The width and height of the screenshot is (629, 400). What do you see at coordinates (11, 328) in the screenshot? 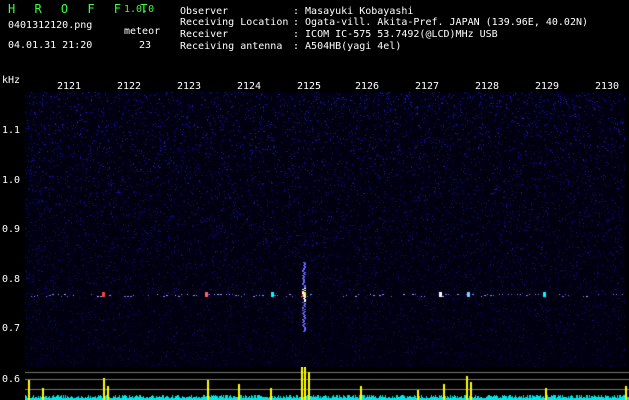
I see `y-tick: 0.7` at bounding box center [11, 328].